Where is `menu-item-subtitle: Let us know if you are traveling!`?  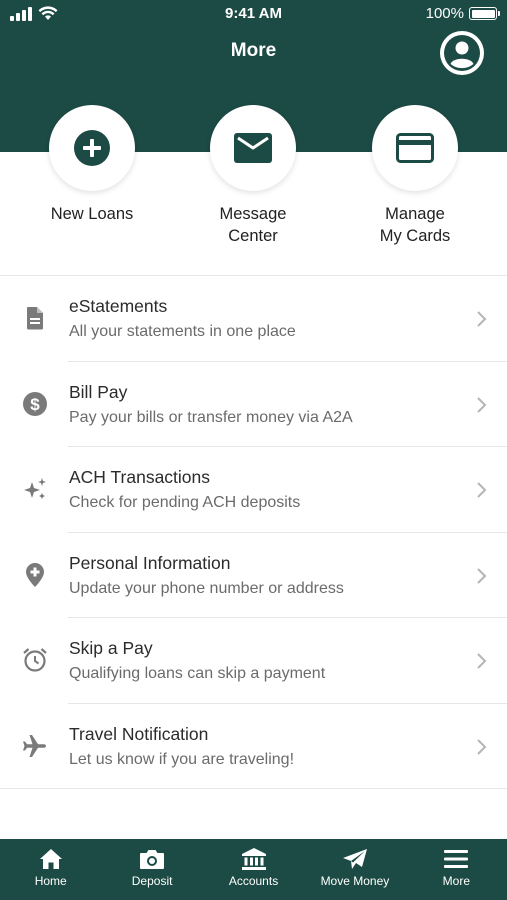
menu-item-subtitle: Let us know if you are traveling! is located at coordinates (182, 759).